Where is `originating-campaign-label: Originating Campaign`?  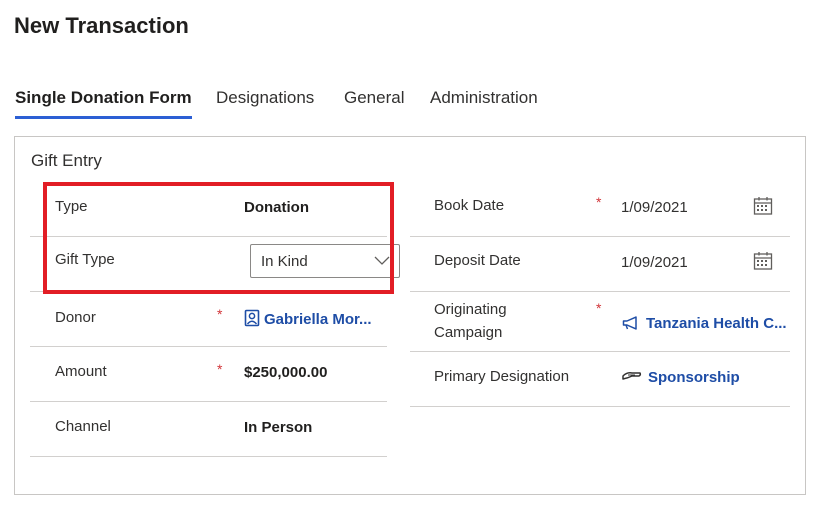
originating-campaign-label: Originating Campaign is located at coordinates (470, 321).